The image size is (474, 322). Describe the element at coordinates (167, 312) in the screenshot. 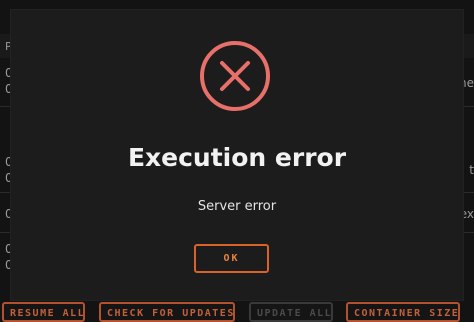

I see `check-for-updates-button: CHECK FOR UPDATES` at that location.